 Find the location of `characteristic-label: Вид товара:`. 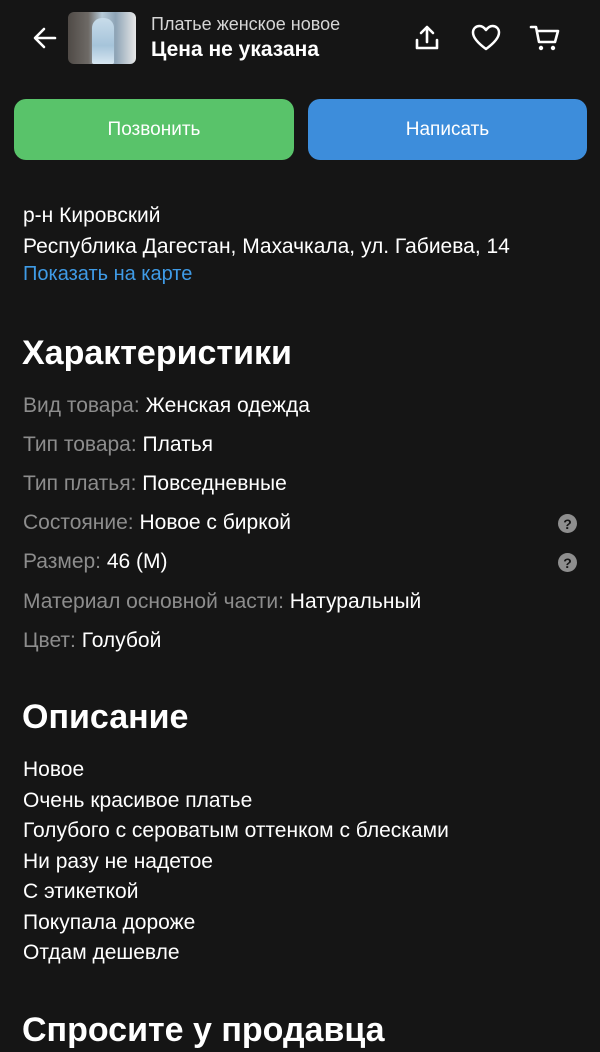

characteristic-label: Вид товара: is located at coordinates (81, 405).